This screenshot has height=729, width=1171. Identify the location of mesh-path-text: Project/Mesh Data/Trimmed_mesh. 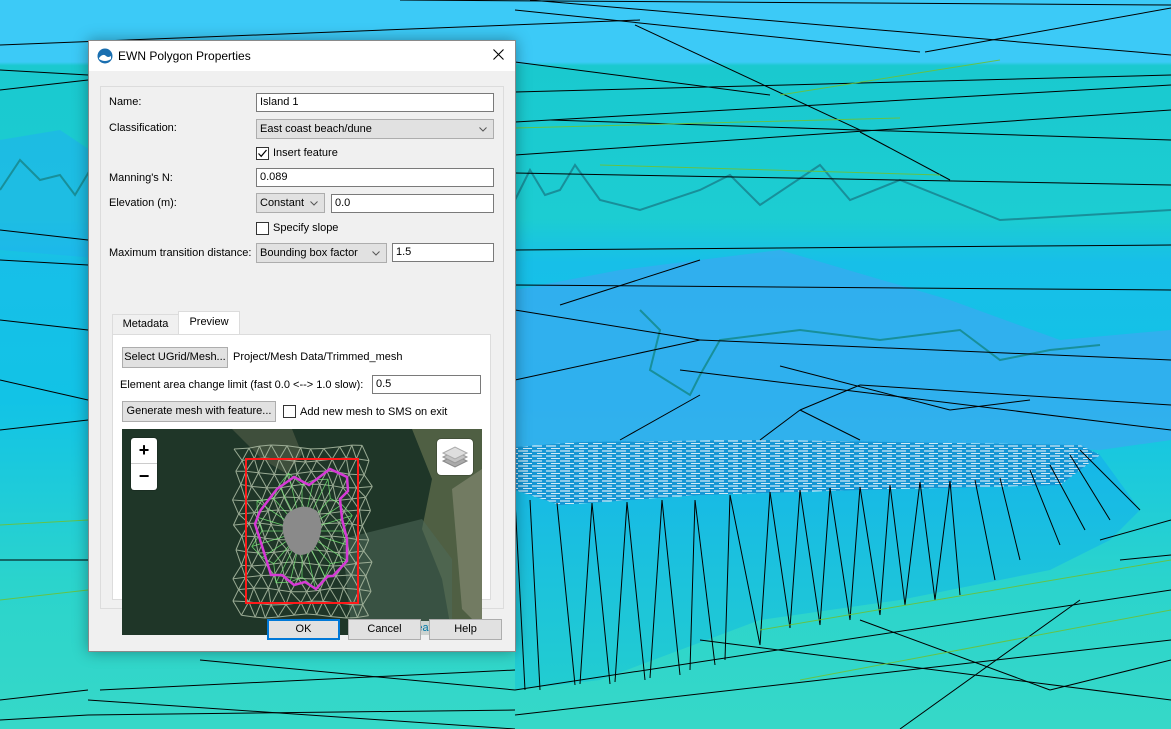
(318, 357).